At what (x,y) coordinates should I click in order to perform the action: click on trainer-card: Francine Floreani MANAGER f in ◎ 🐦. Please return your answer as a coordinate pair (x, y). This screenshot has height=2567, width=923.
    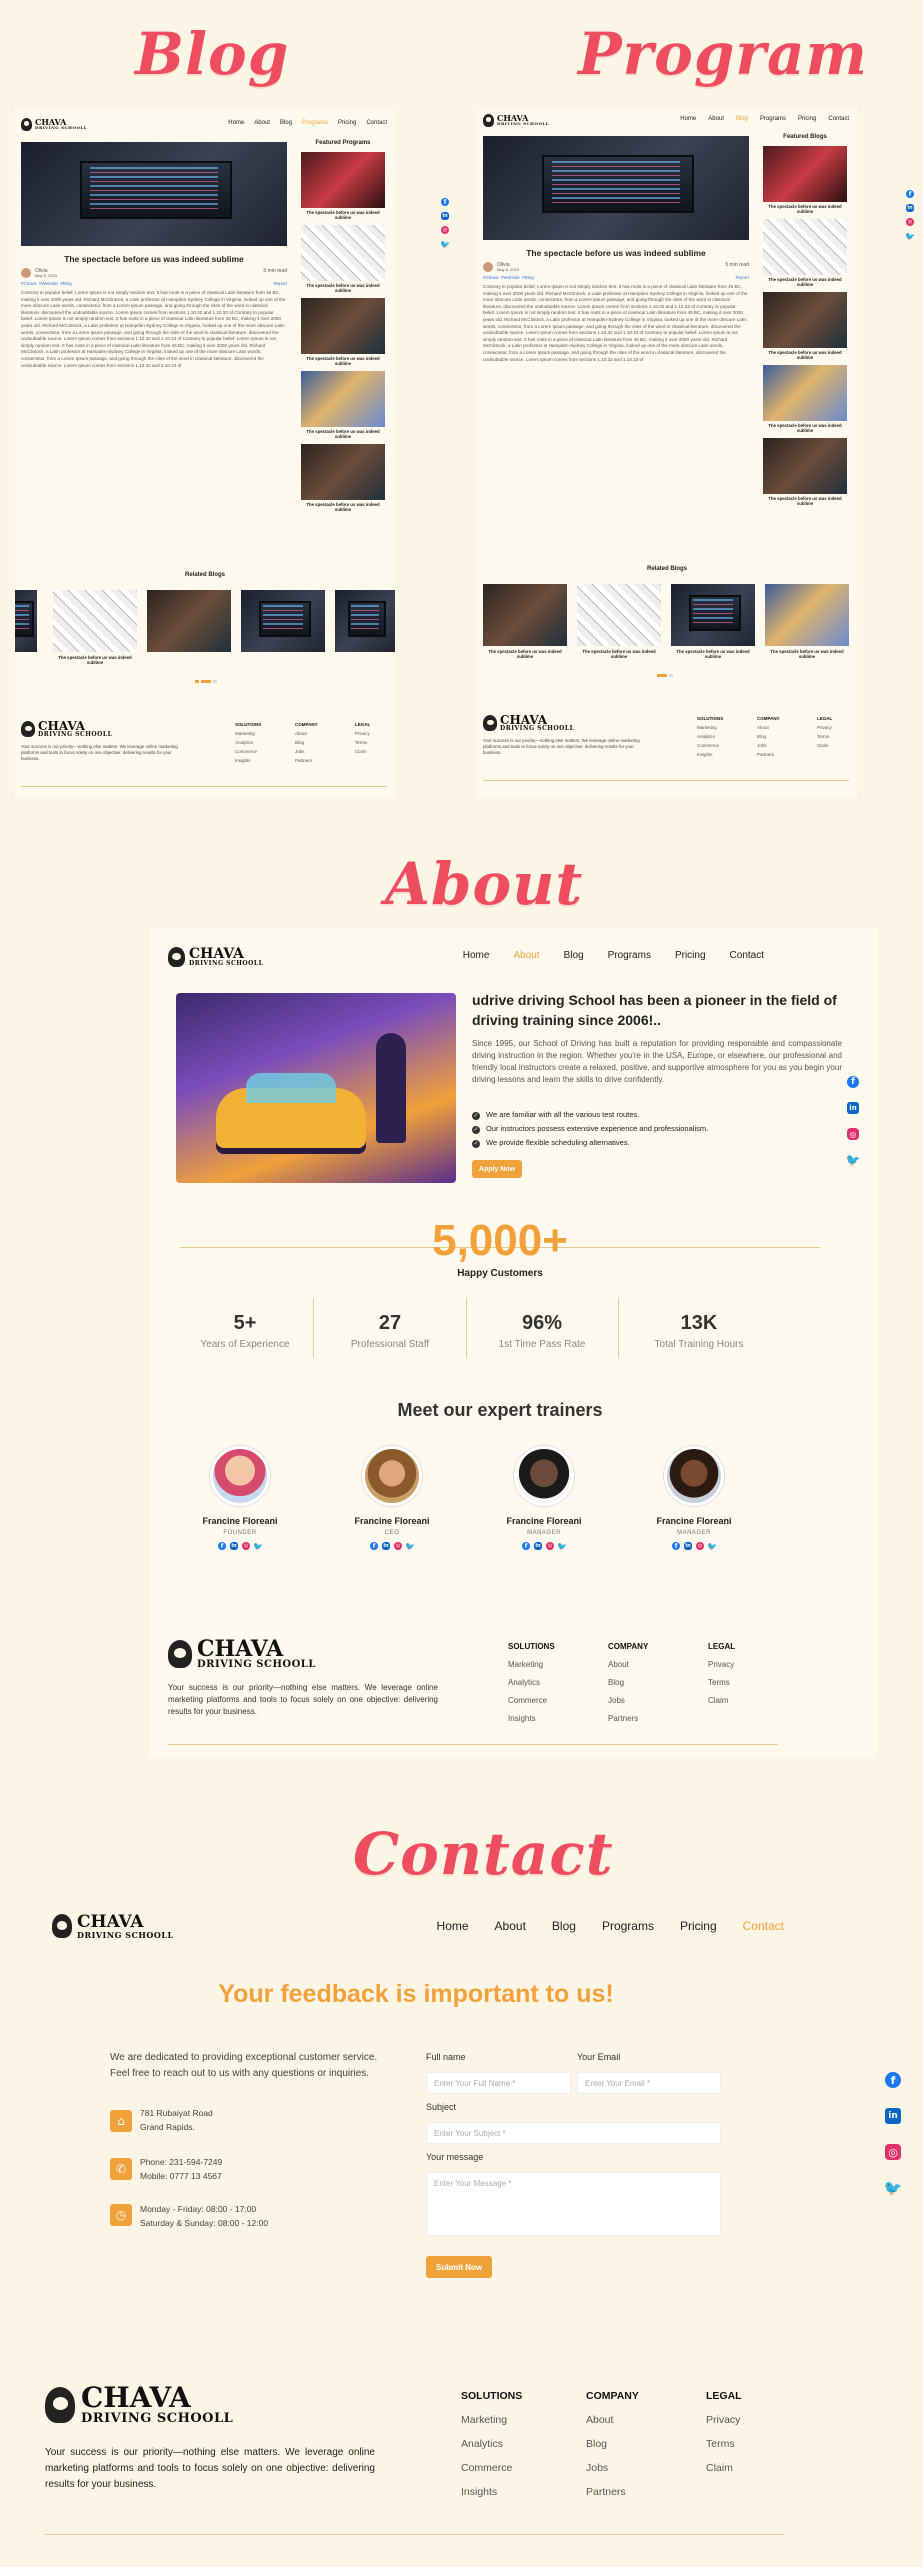
    Looking at the image, I should click on (544, 1498).